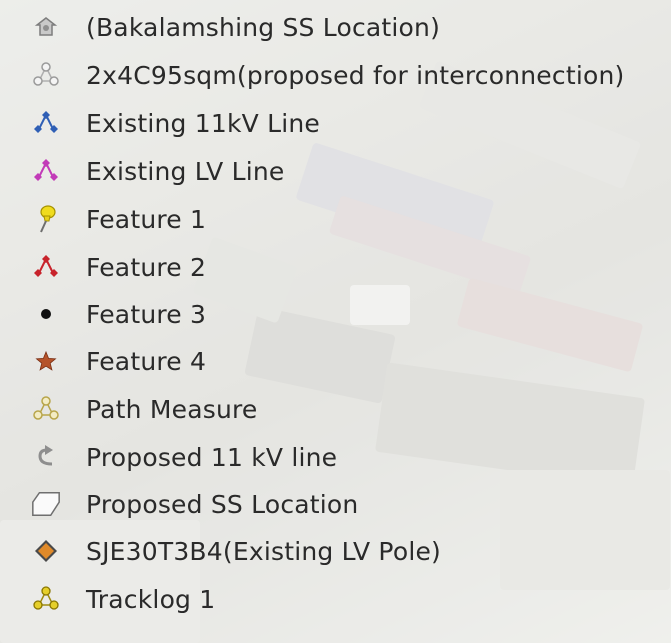 The width and height of the screenshot is (671, 643). I want to click on legend-item: Path Measure, so click(335, 409).